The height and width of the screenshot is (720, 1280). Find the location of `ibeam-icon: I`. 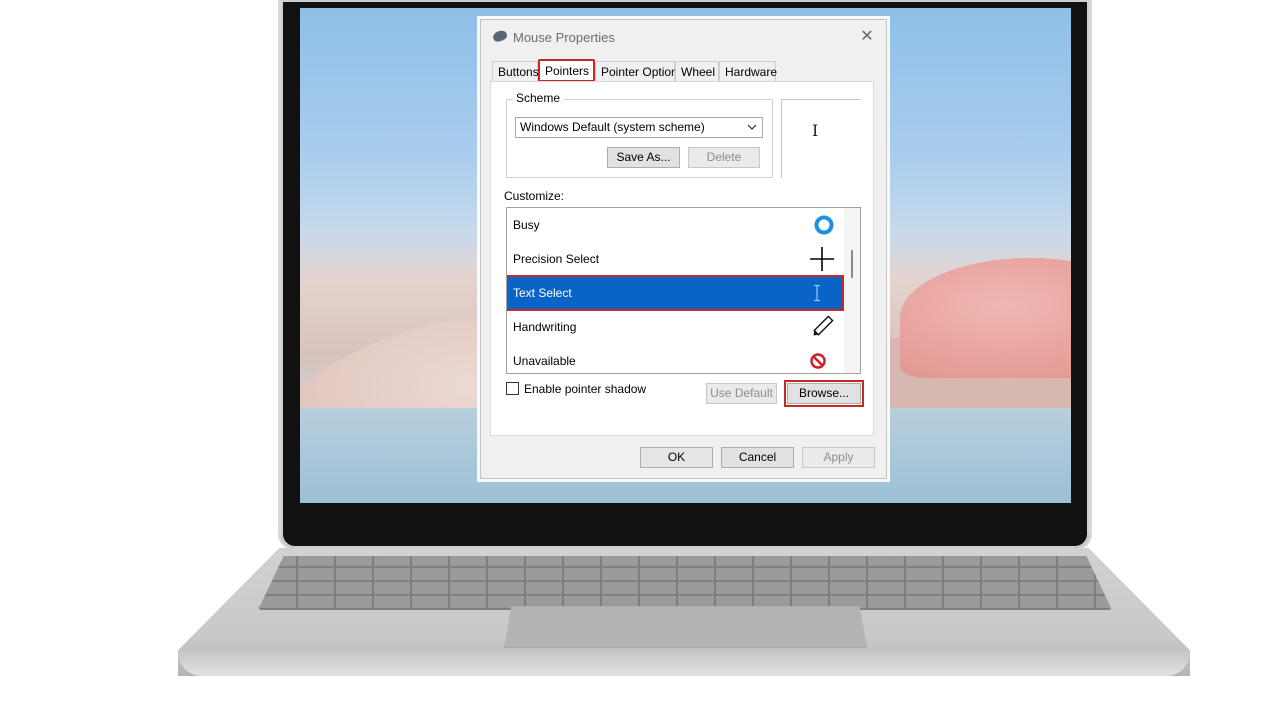

ibeam-icon: I is located at coordinates (815, 130).